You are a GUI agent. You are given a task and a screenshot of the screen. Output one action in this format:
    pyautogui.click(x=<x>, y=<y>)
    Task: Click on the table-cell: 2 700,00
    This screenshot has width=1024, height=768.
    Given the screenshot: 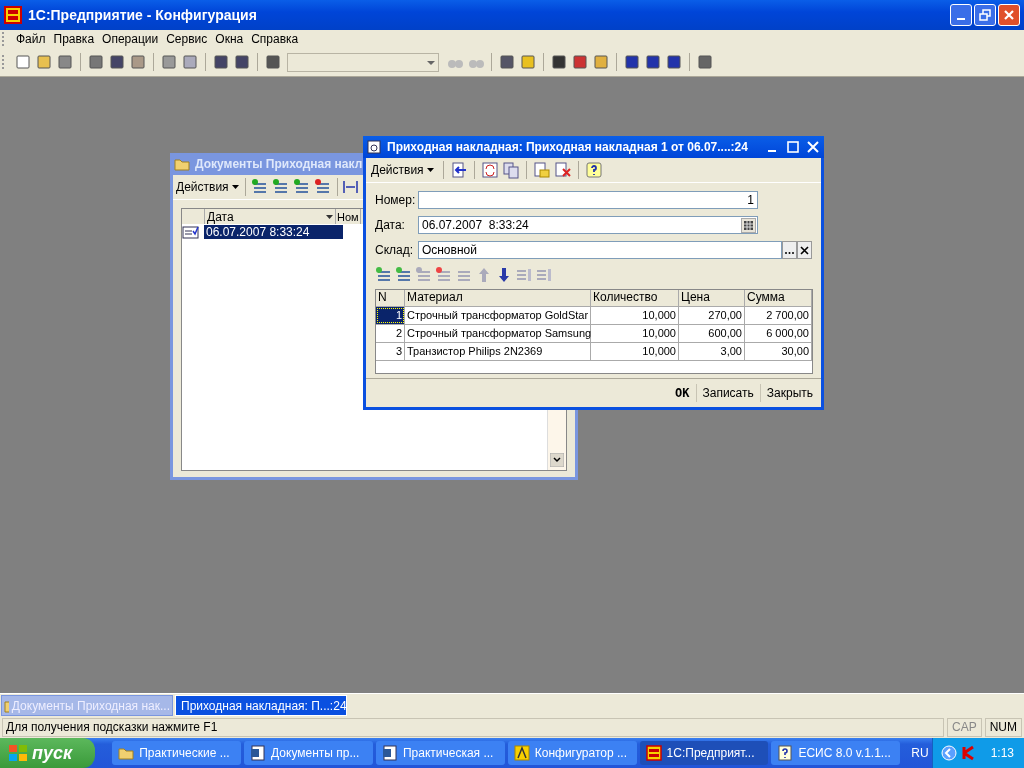 What is the action you would take?
    pyautogui.click(x=778, y=315)
    